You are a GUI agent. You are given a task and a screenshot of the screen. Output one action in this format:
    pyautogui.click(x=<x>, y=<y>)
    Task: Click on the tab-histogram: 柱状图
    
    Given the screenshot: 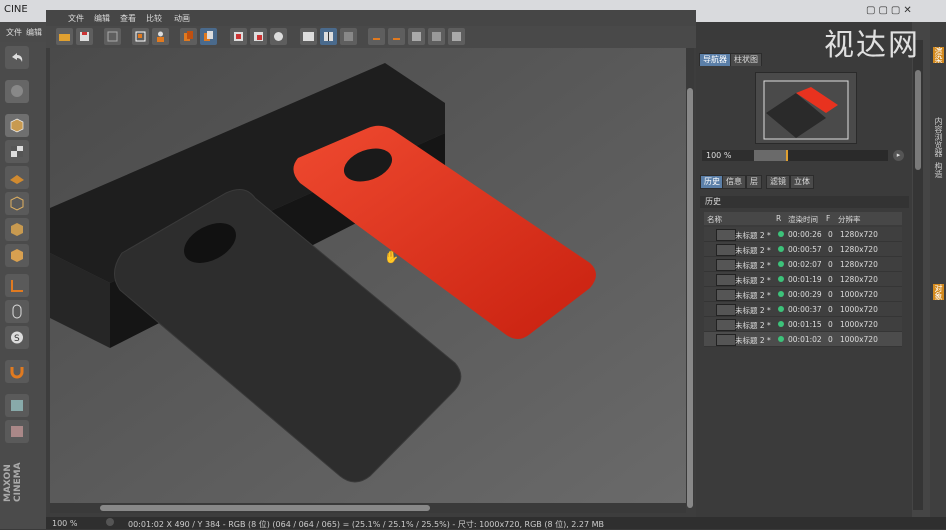 What is the action you would take?
    pyautogui.click(x=746, y=60)
    